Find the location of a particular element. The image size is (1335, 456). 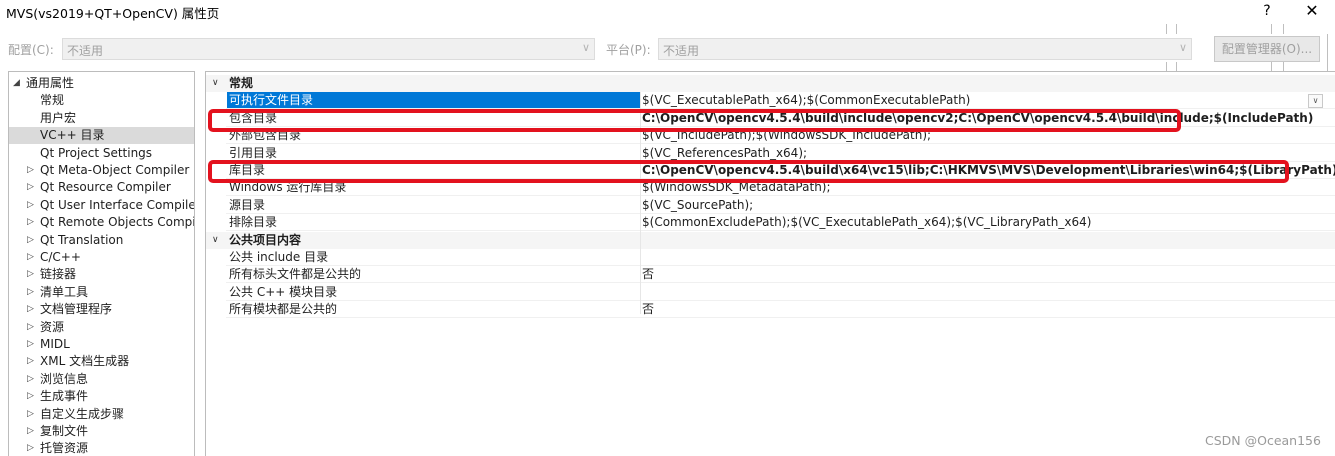

tree-root-common-properties: ◢ 通用属性 is located at coordinates (102, 83).